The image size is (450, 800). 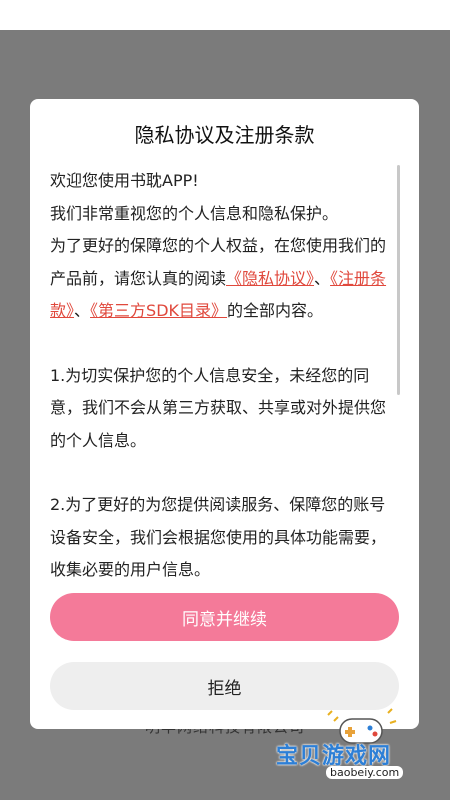 I want to click on privacy-importance-text: 我们非常重视您的个人信息和隐私保护。, so click(x=194, y=213).